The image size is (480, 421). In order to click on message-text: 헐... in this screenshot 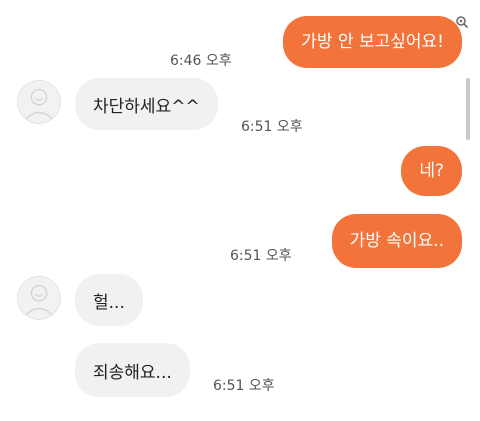, I will do `click(109, 302)`.